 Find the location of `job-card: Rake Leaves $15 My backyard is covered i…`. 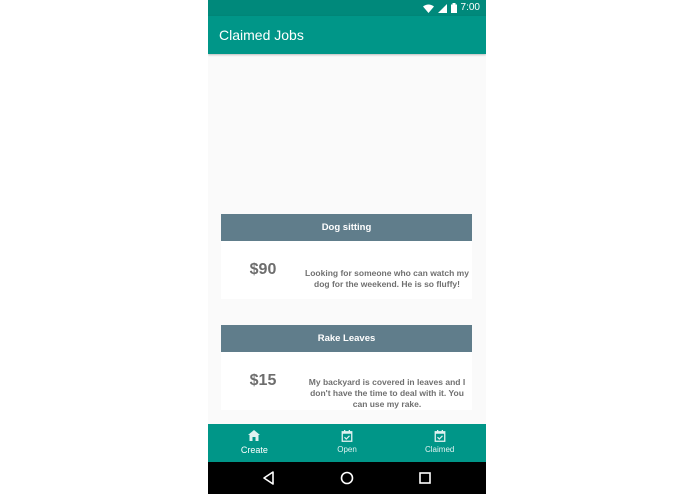

job-card: Rake Leaves $15 My backyard is covered i… is located at coordinates (346, 367).